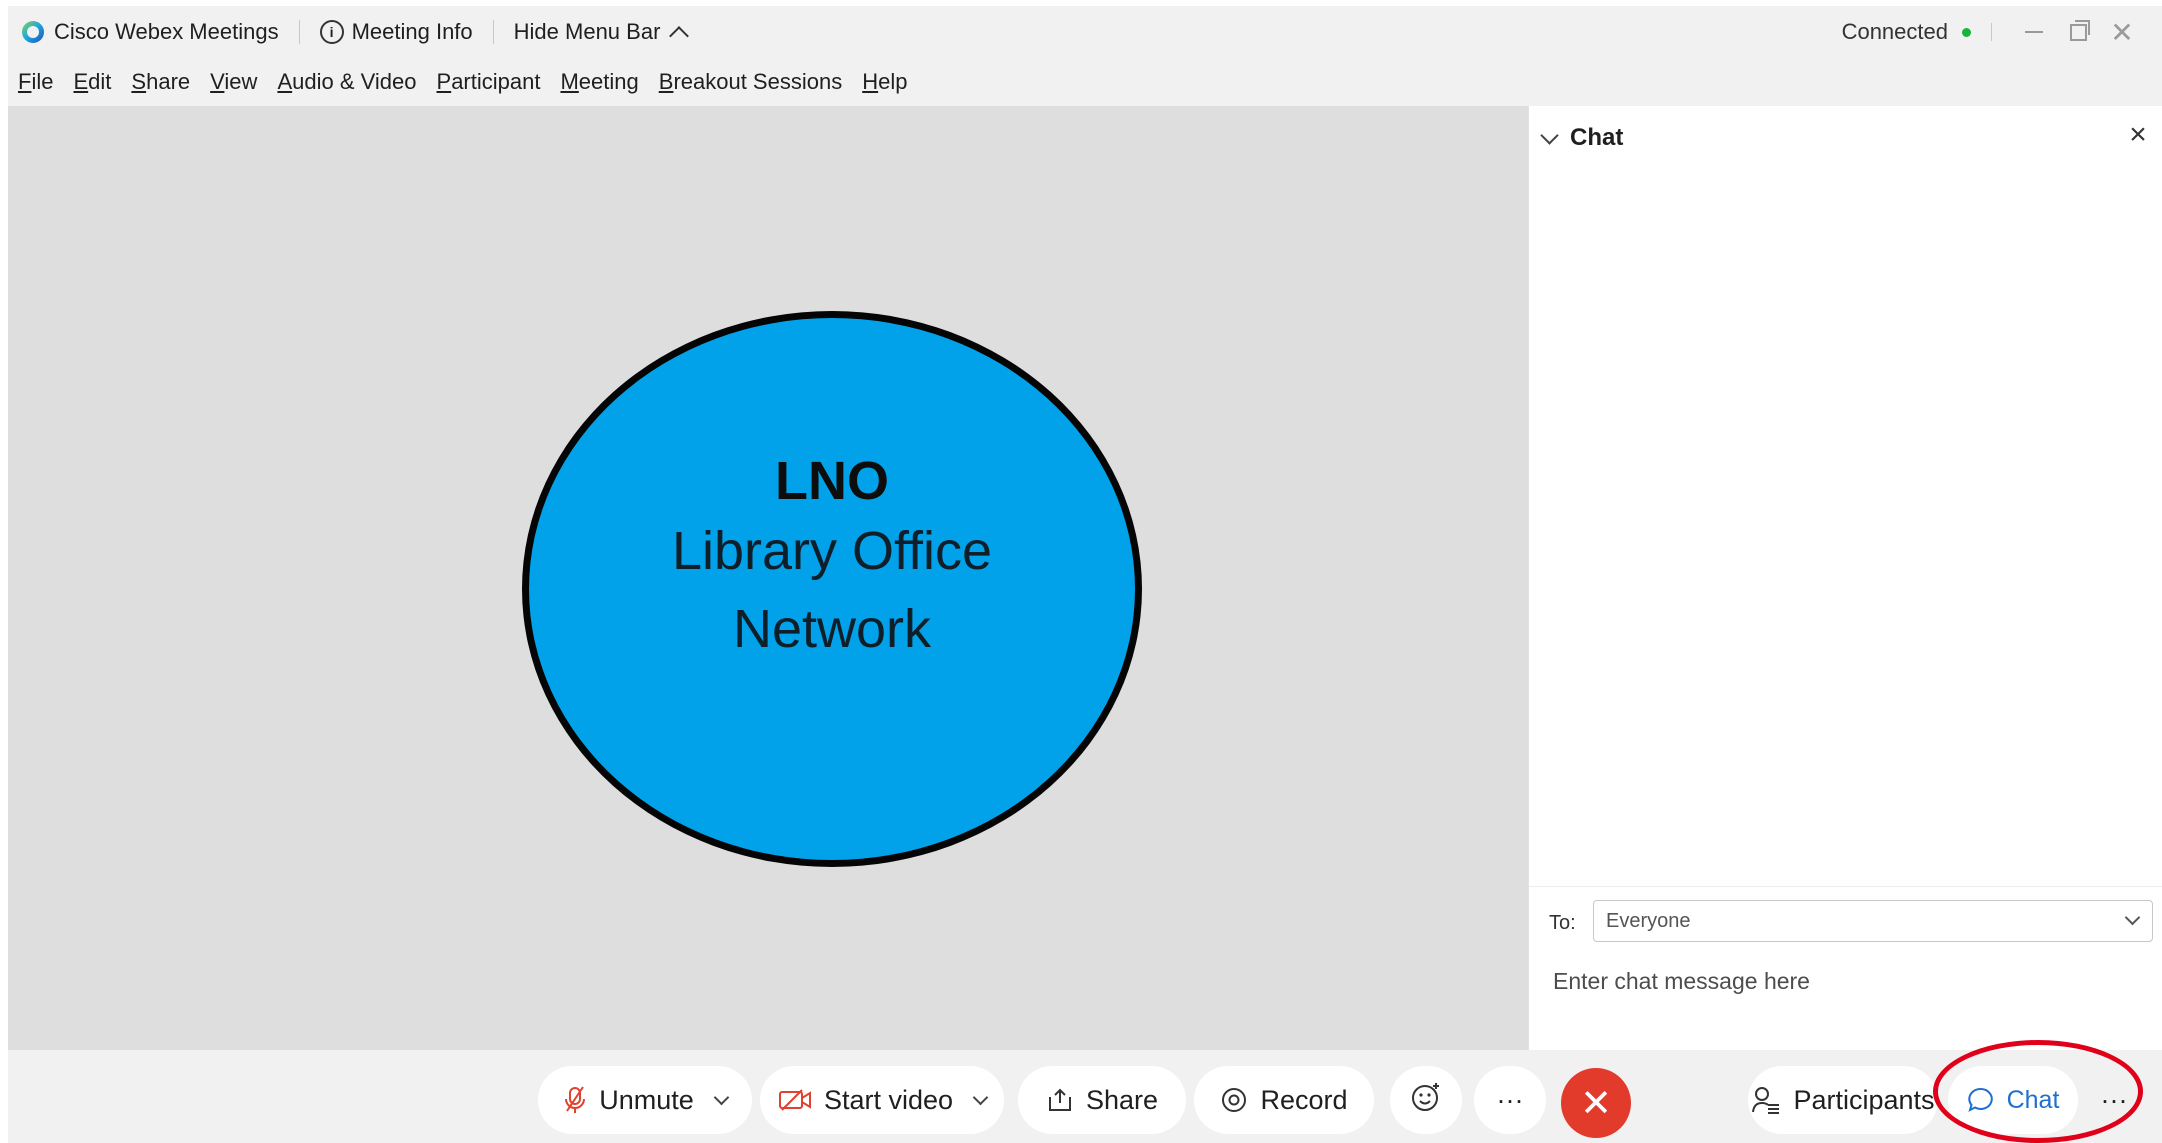 The image size is (2162, 1143). I want to click on menu-label: dit, so click(100, 81).